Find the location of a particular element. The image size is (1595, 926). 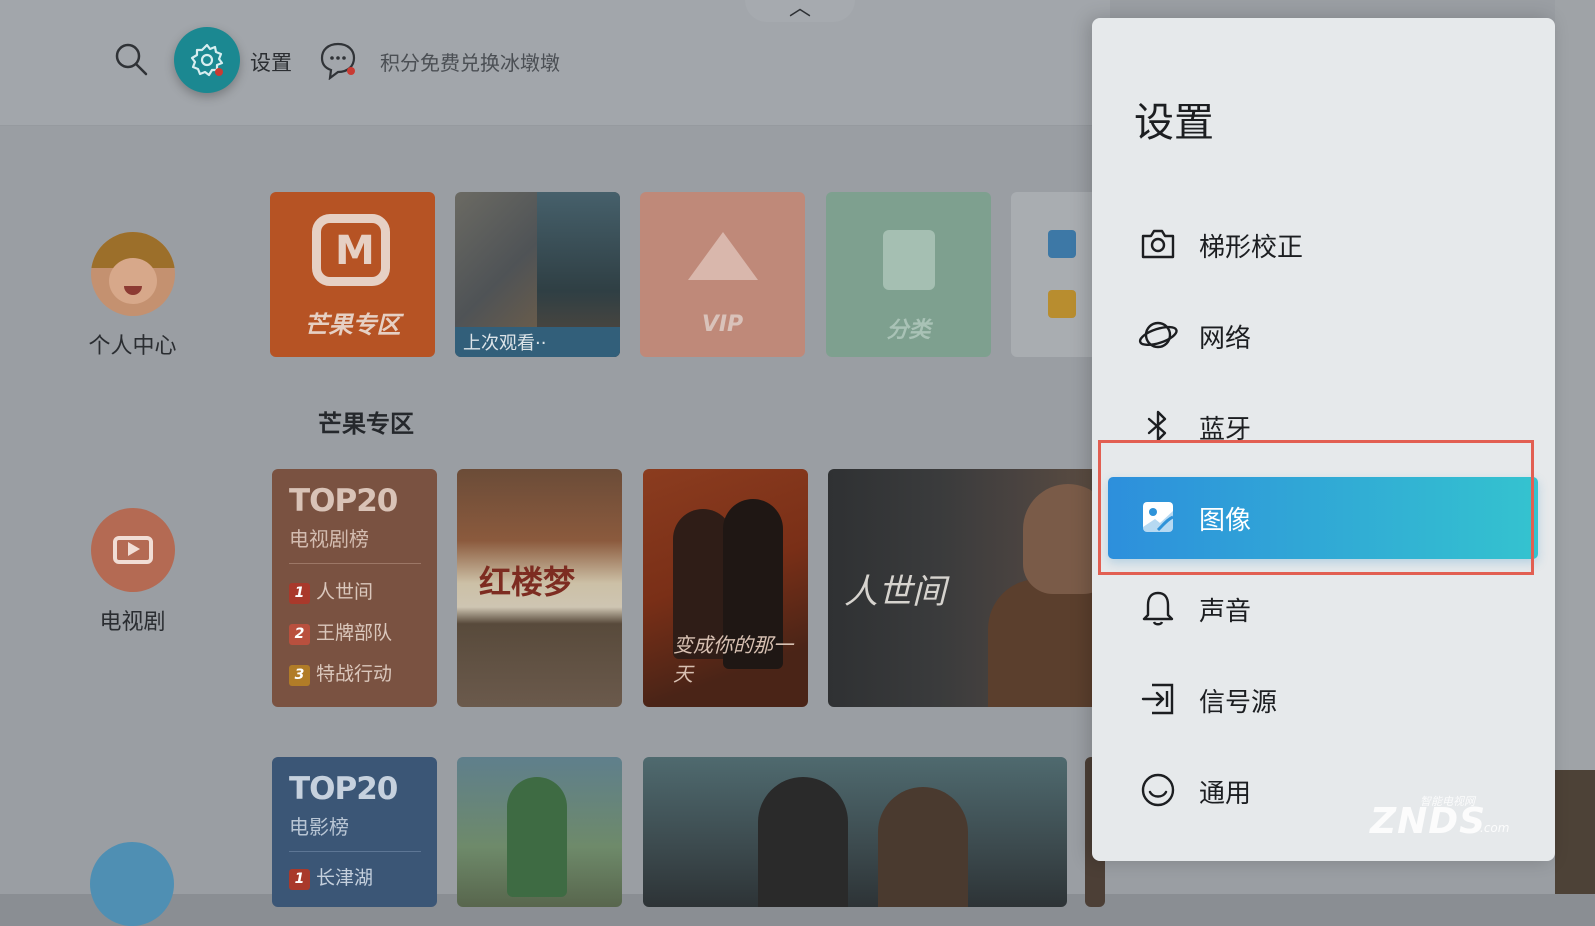

avatar is located at coordinates (132, 274).